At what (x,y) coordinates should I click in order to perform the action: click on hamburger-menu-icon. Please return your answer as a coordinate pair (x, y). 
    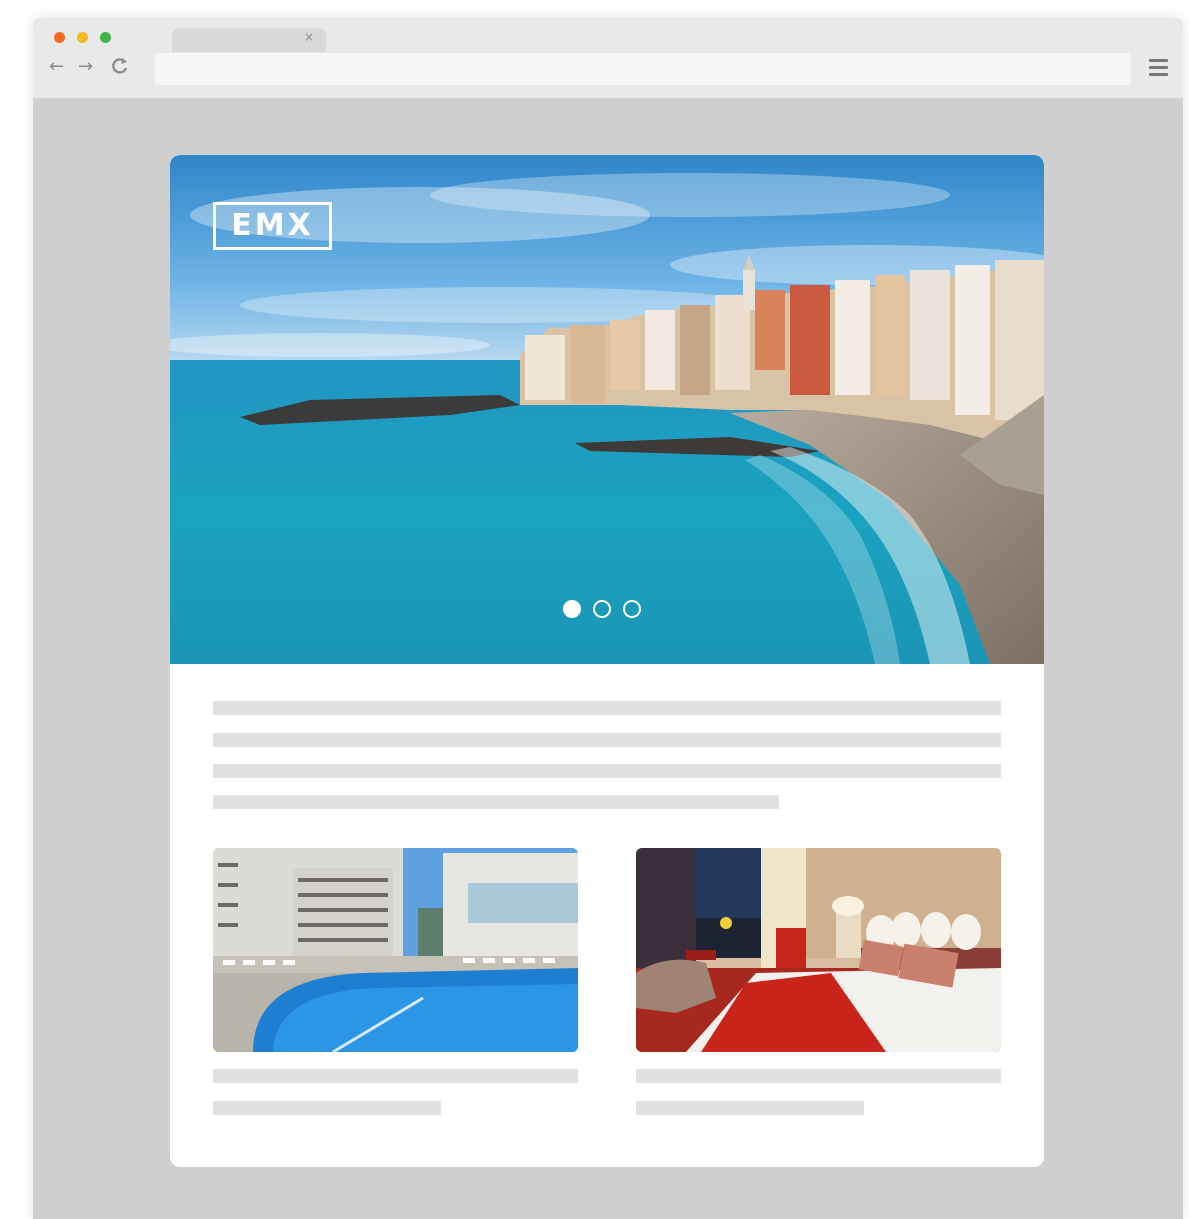
    Looking at the image, I should click on (1158, 68).